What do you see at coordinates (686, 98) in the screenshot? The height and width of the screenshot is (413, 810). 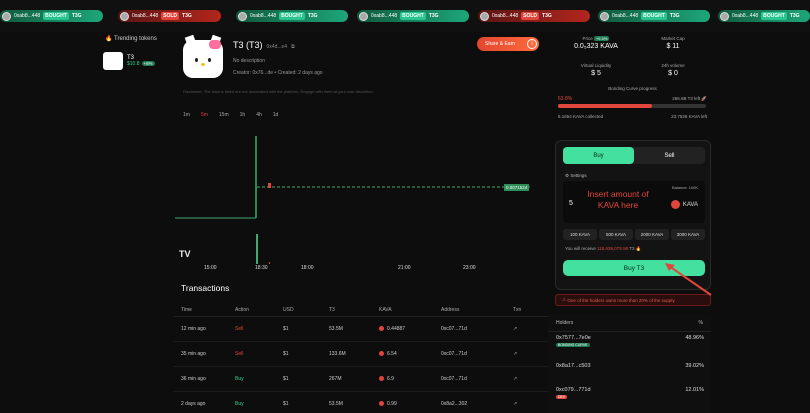 I see `tokens-left-text: 266.6B T3 left` at bounding box center [686, 98].